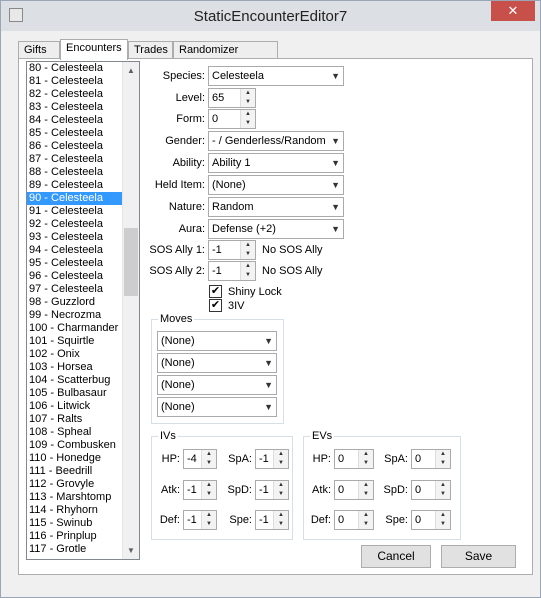  Describe the element at coordinates (431, 520) in the screenshot. I see `ev-spe-stepper: 0 ▲ ▼` at that location.